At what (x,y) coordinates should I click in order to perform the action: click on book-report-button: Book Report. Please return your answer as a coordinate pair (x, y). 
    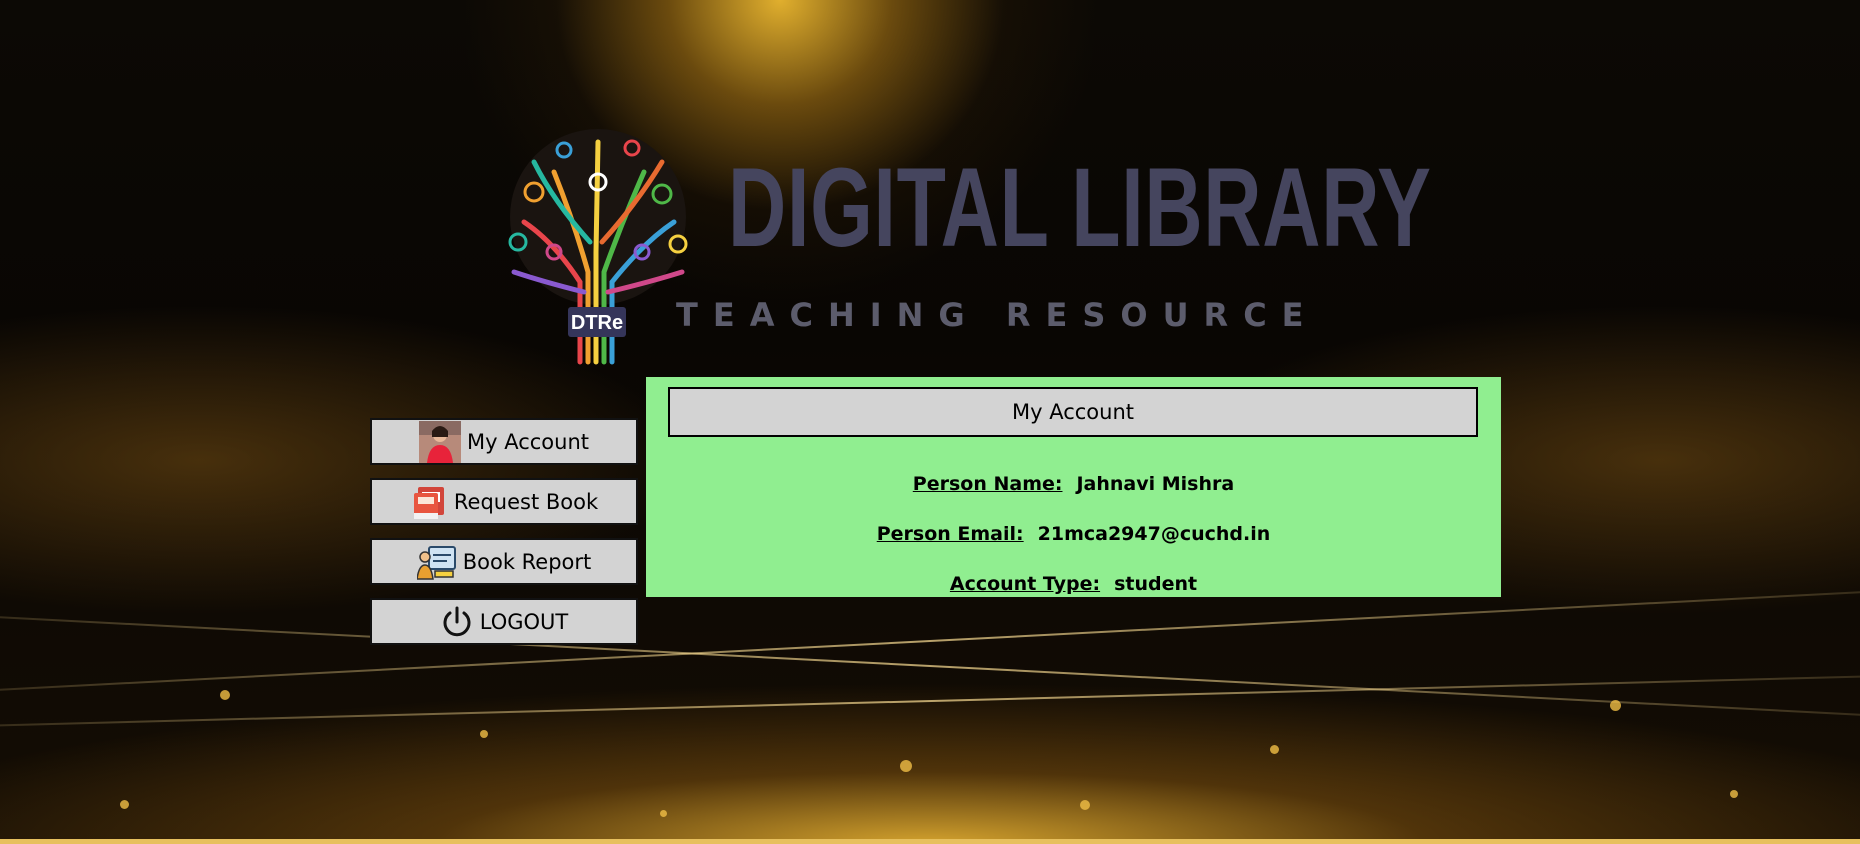
    Looking at the image, I should click on (504, 561).